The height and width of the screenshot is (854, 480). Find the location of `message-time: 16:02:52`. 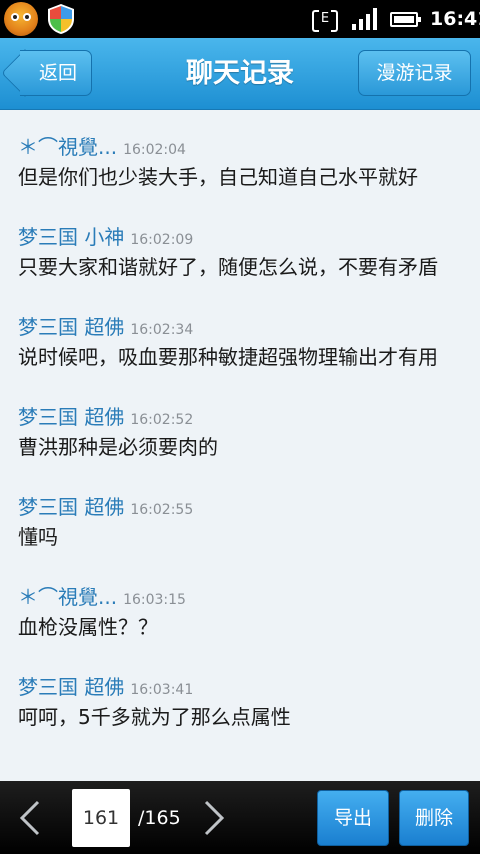

message-time: 16:02:52 is located at coordinates (162, 420).